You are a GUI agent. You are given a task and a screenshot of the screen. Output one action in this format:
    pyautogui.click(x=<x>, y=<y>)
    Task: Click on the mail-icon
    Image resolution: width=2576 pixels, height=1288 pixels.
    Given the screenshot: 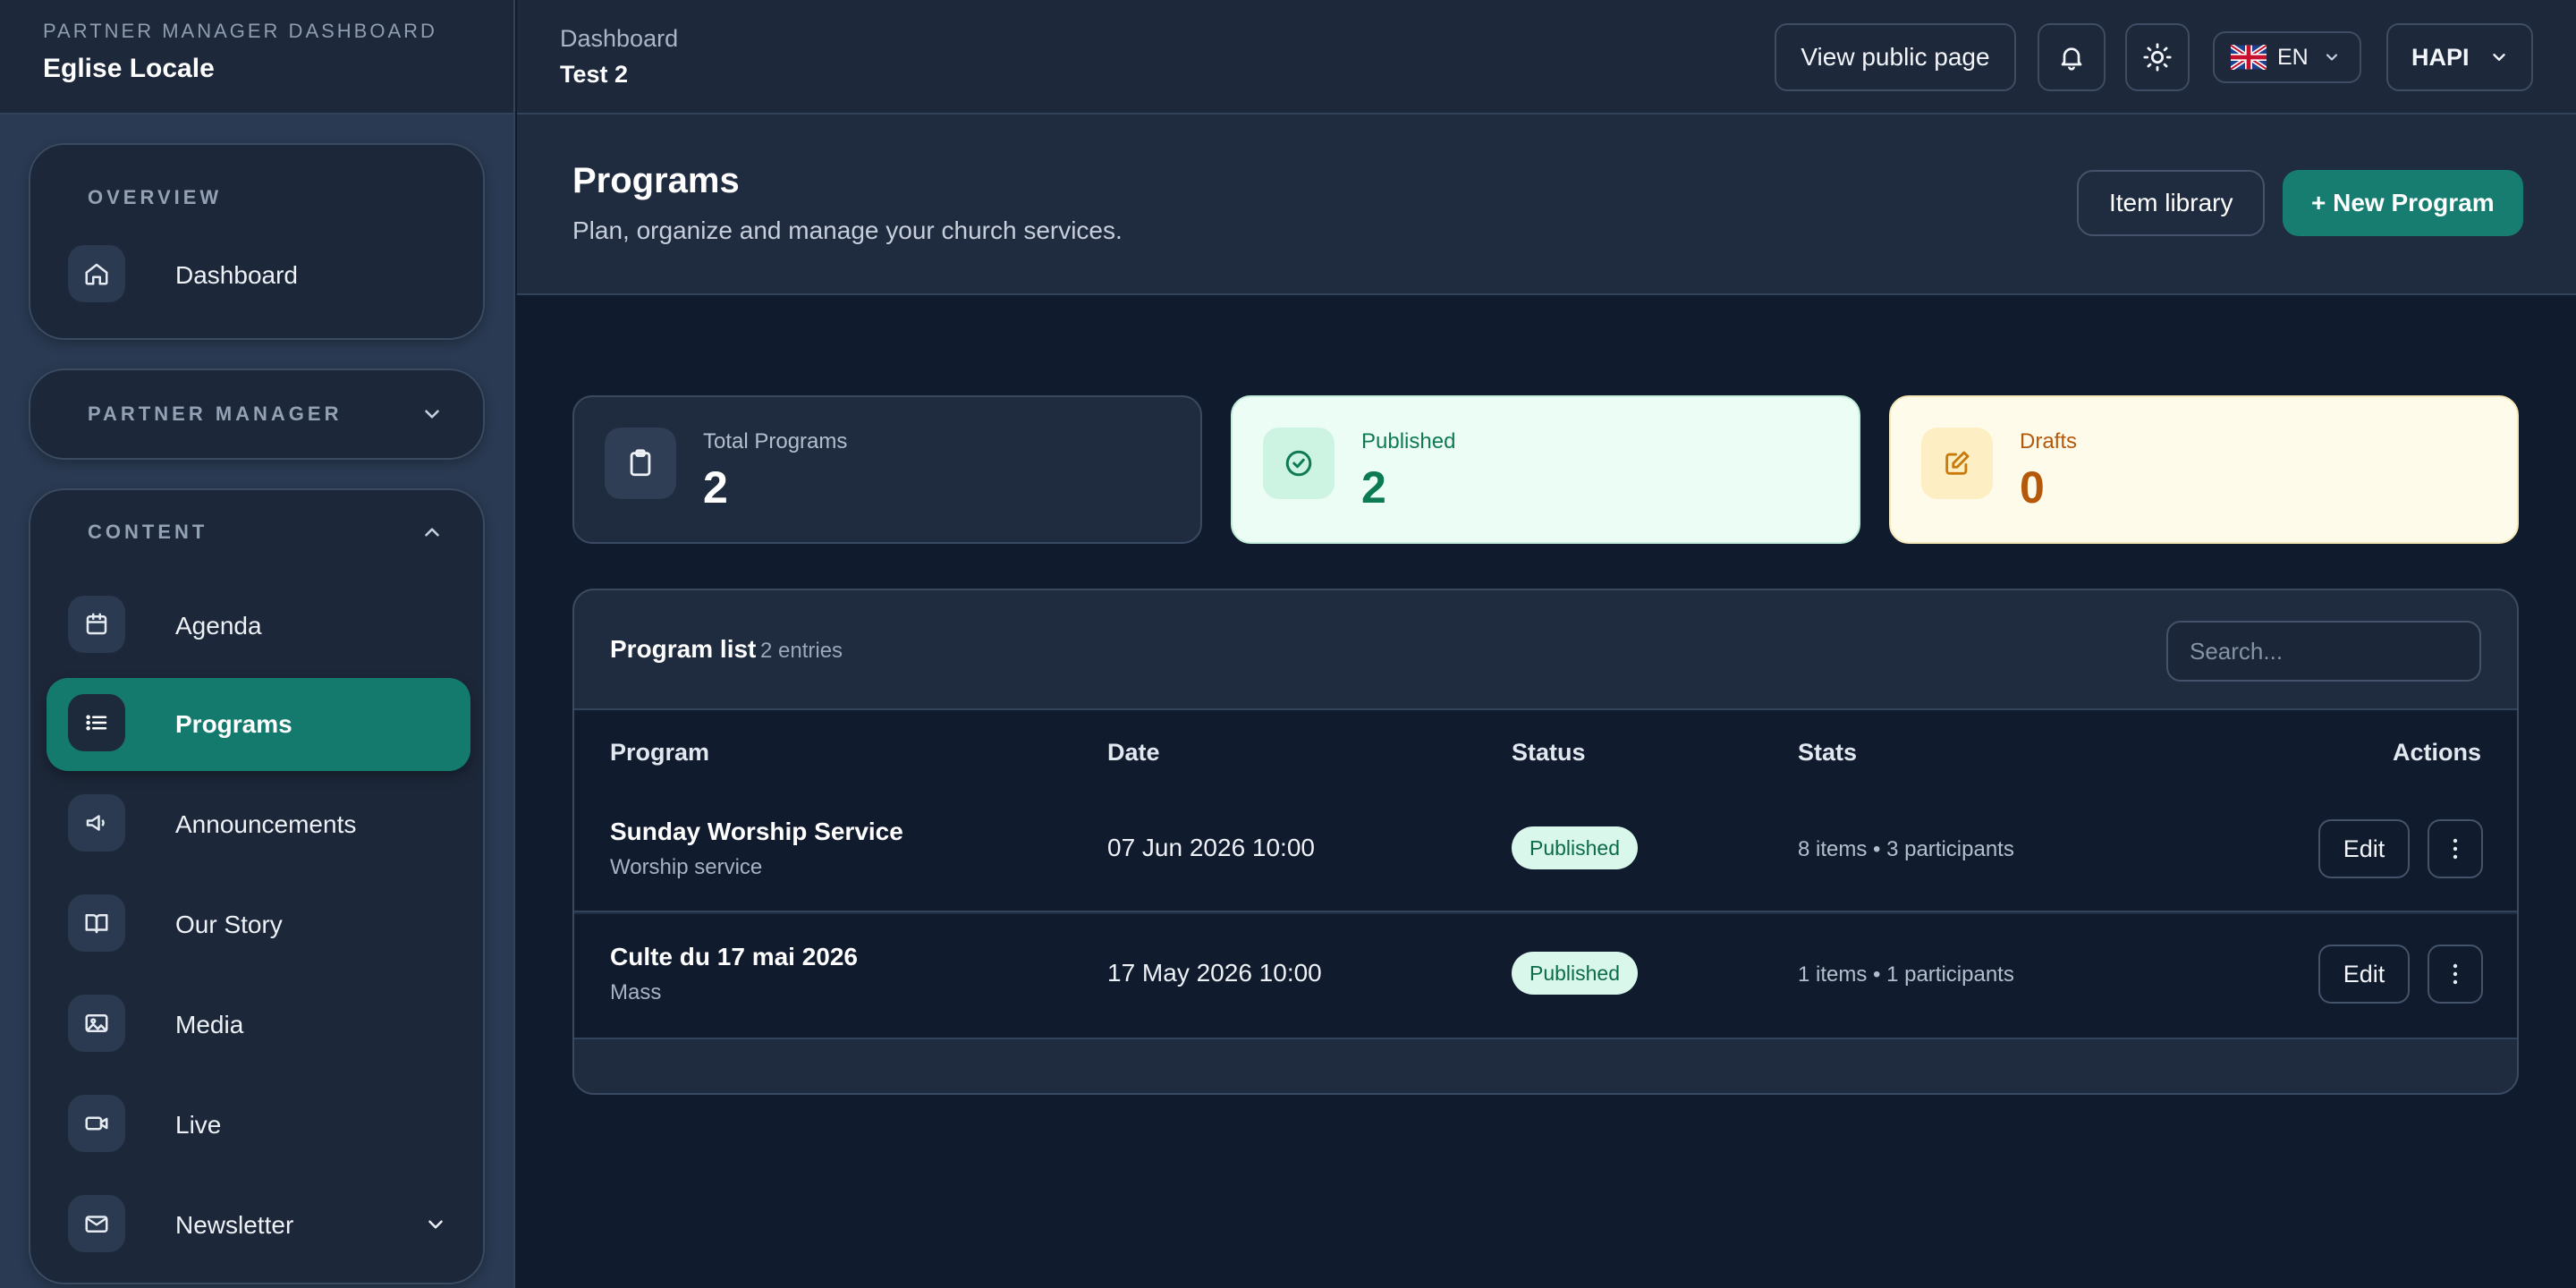 What is the action you would take?
    pyautogui.click(x=96, y=1223)
    